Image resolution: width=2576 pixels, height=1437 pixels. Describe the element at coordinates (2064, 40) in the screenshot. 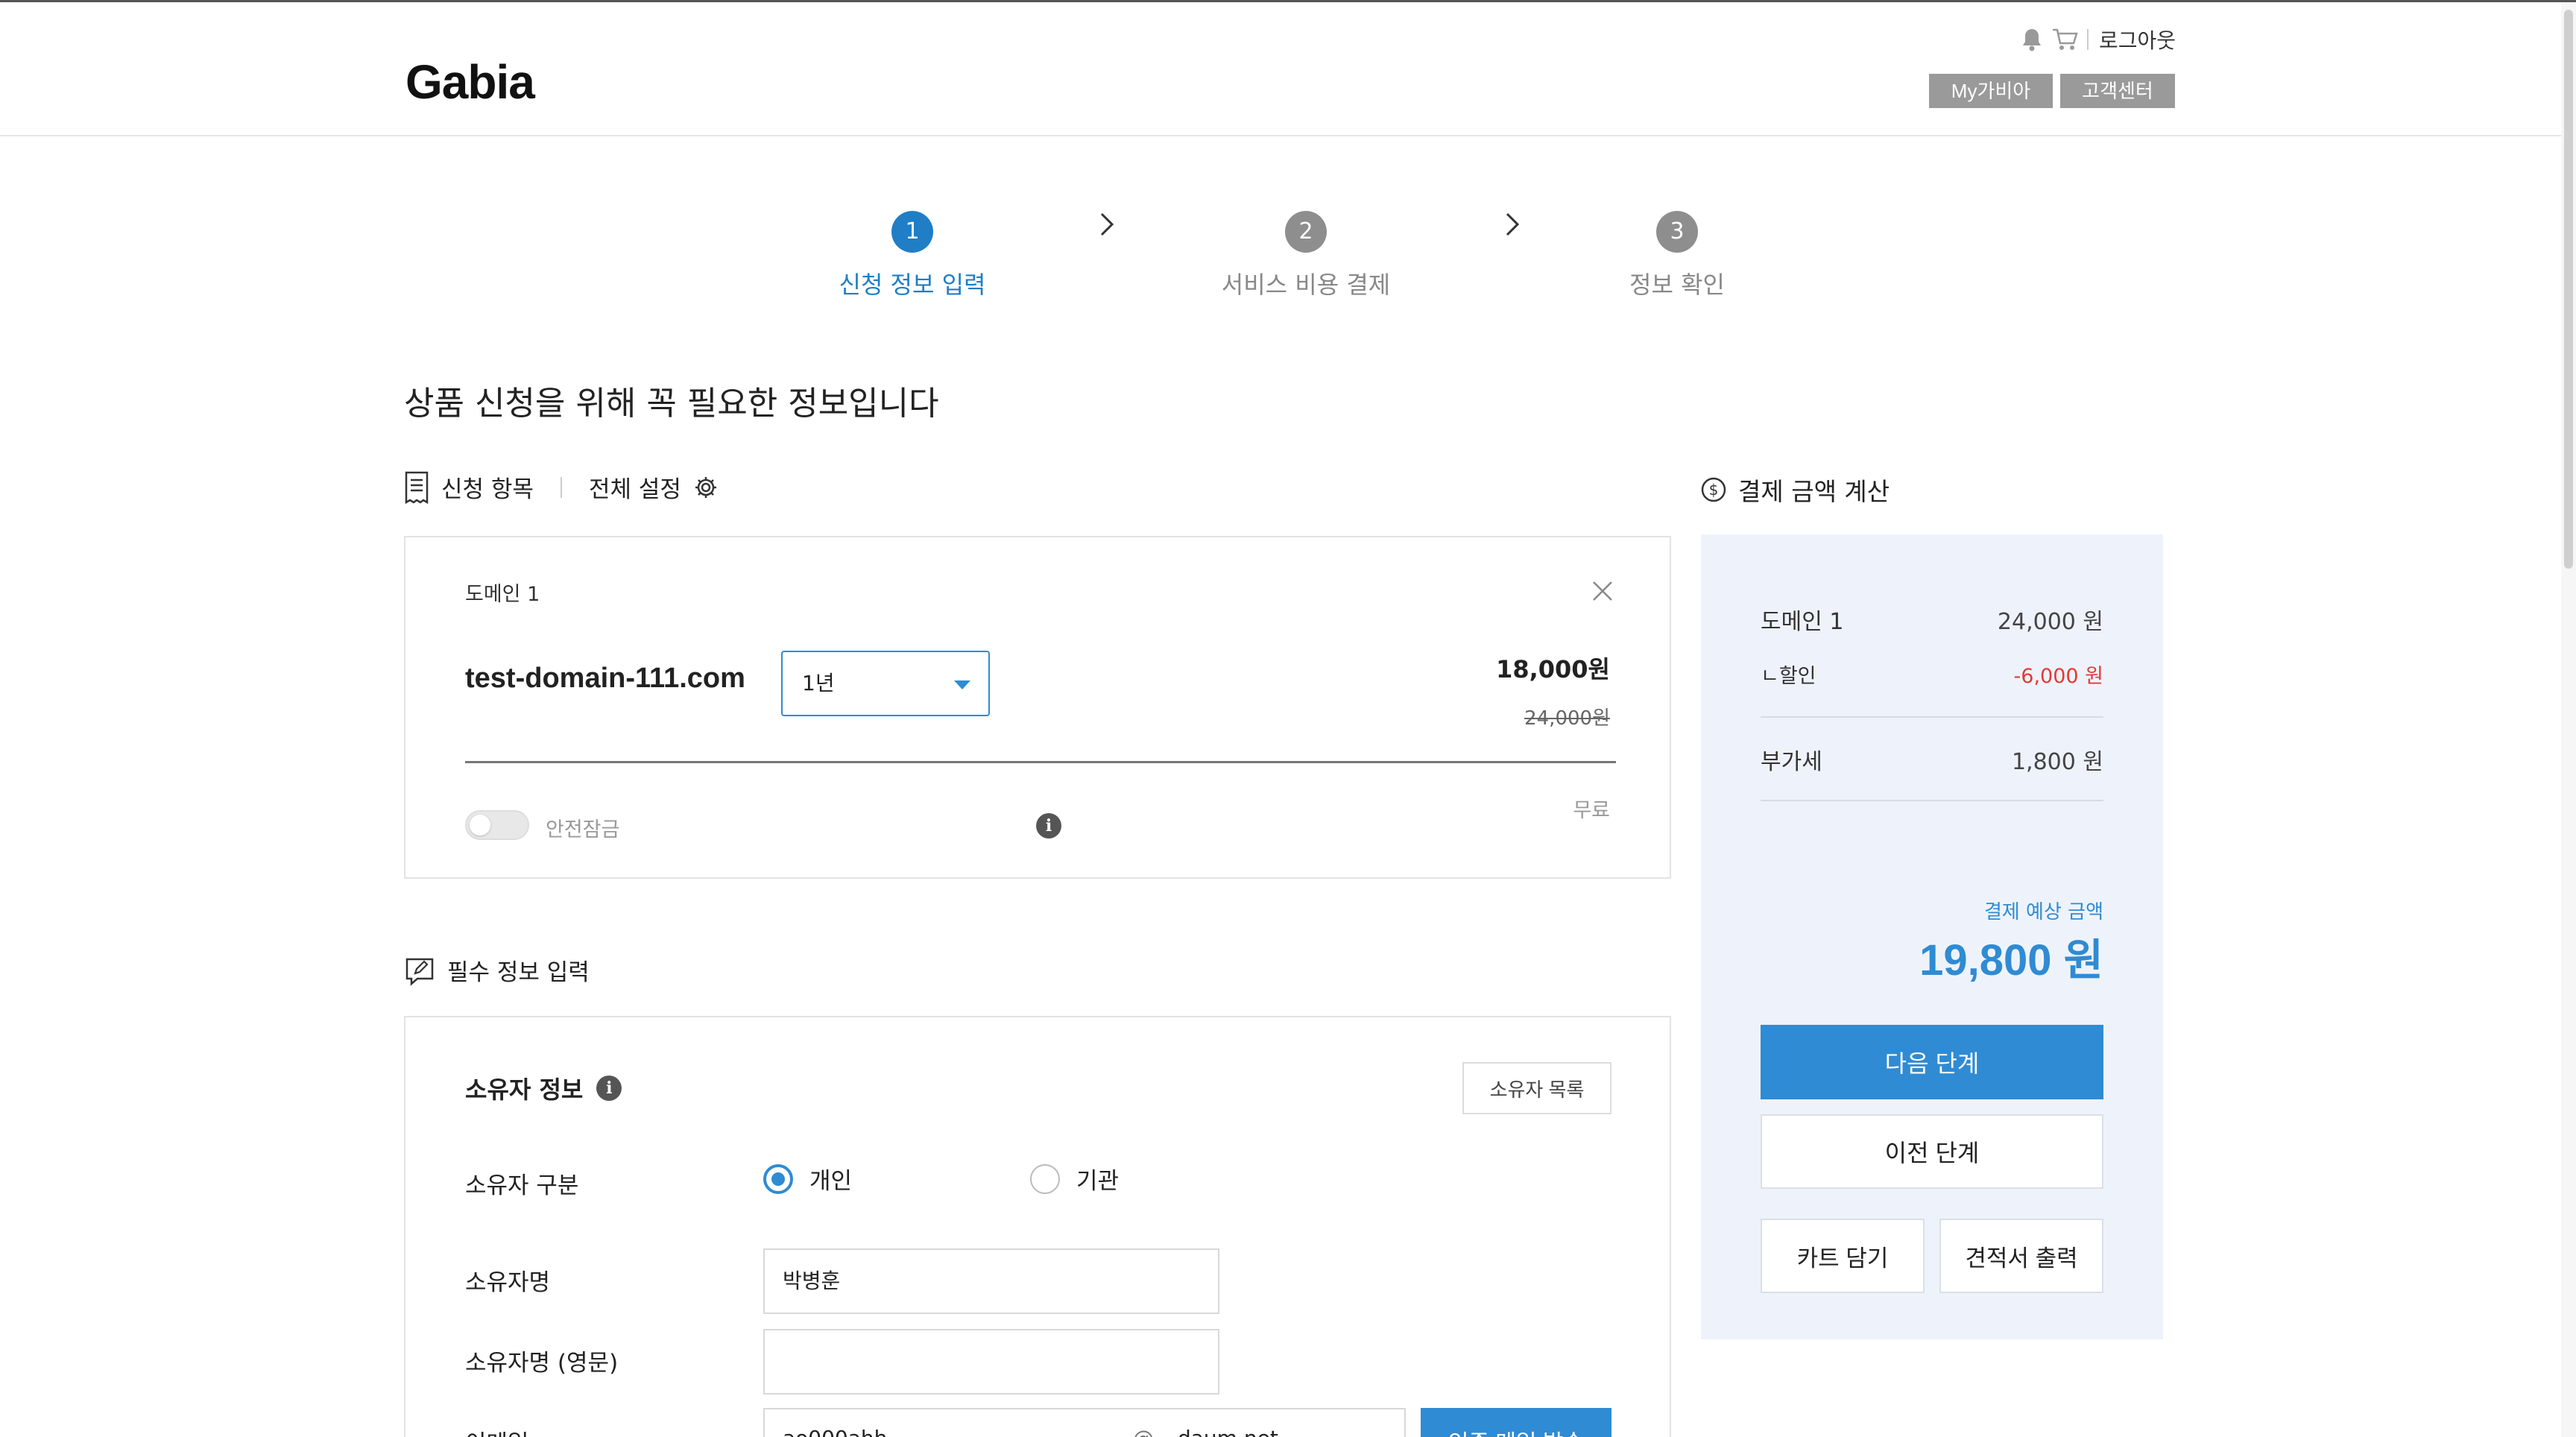

I see `cart-icon` at that location.